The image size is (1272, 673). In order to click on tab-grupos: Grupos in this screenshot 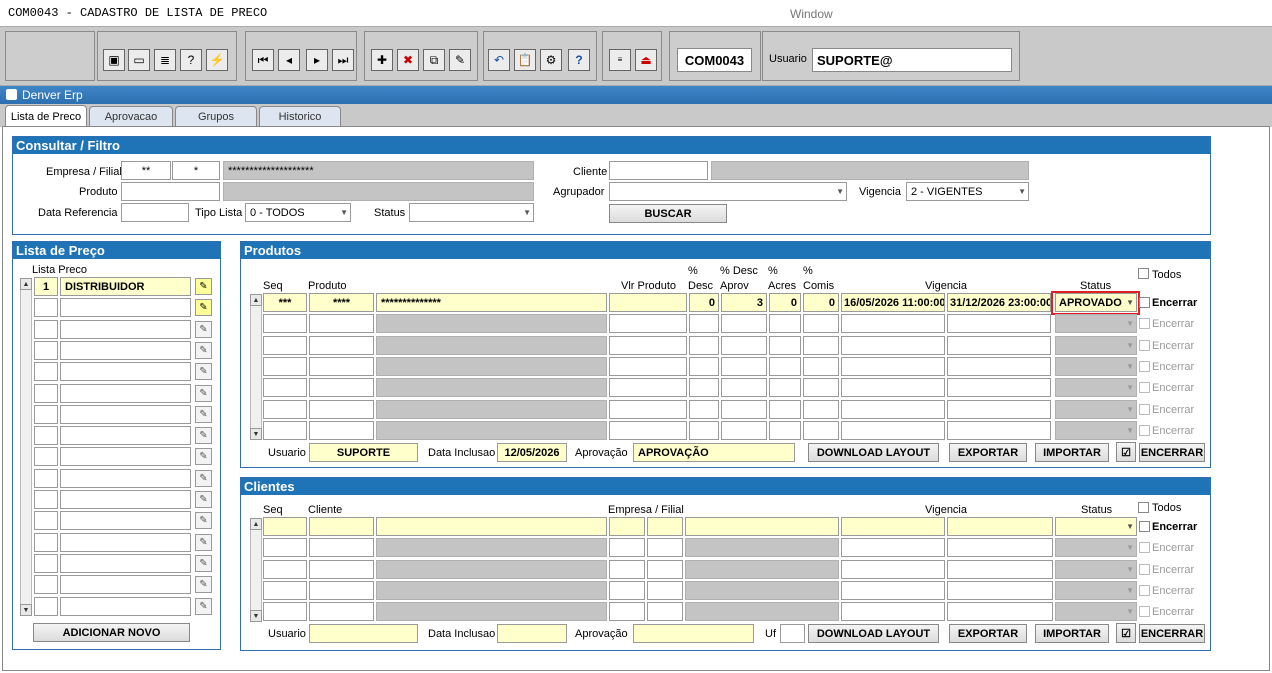, I will do `click(216, 116)`.